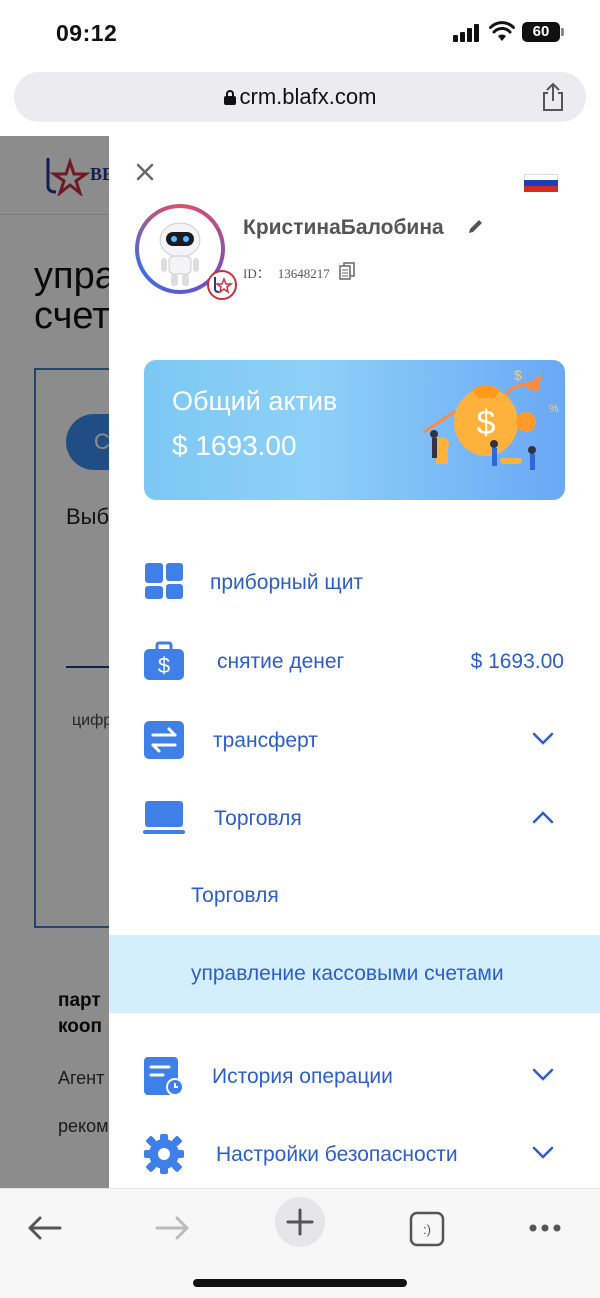 The width and height of the screenshot is (600, 1298). Describe the element at coordinates (347, 973) in the screenshot. I see `submenu-label: управление кассовыми счетами` at that location.